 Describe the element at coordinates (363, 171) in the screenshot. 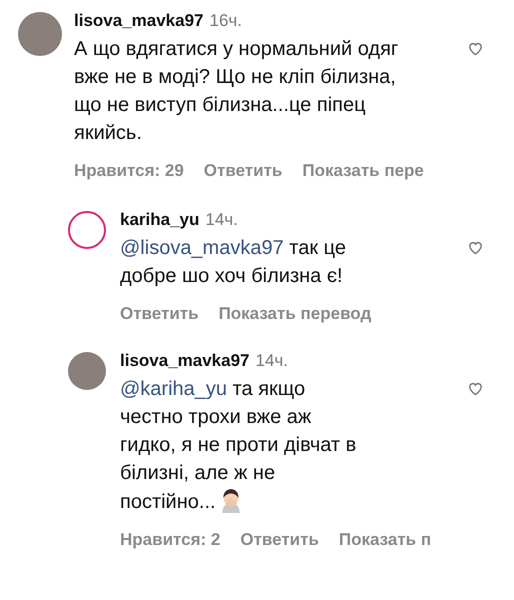

I see `translate-link: Показать пере` at that location.